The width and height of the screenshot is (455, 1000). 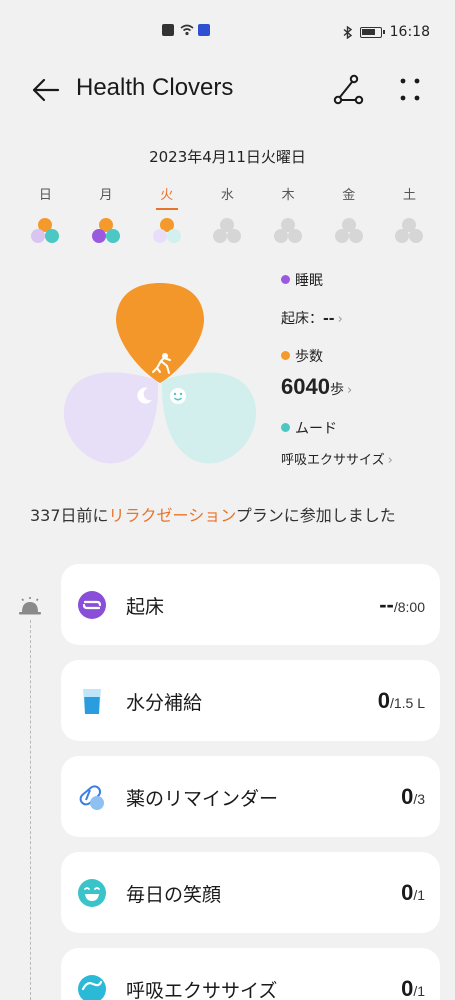 I want to click on wifi-icon, so click(x=187, y=30).